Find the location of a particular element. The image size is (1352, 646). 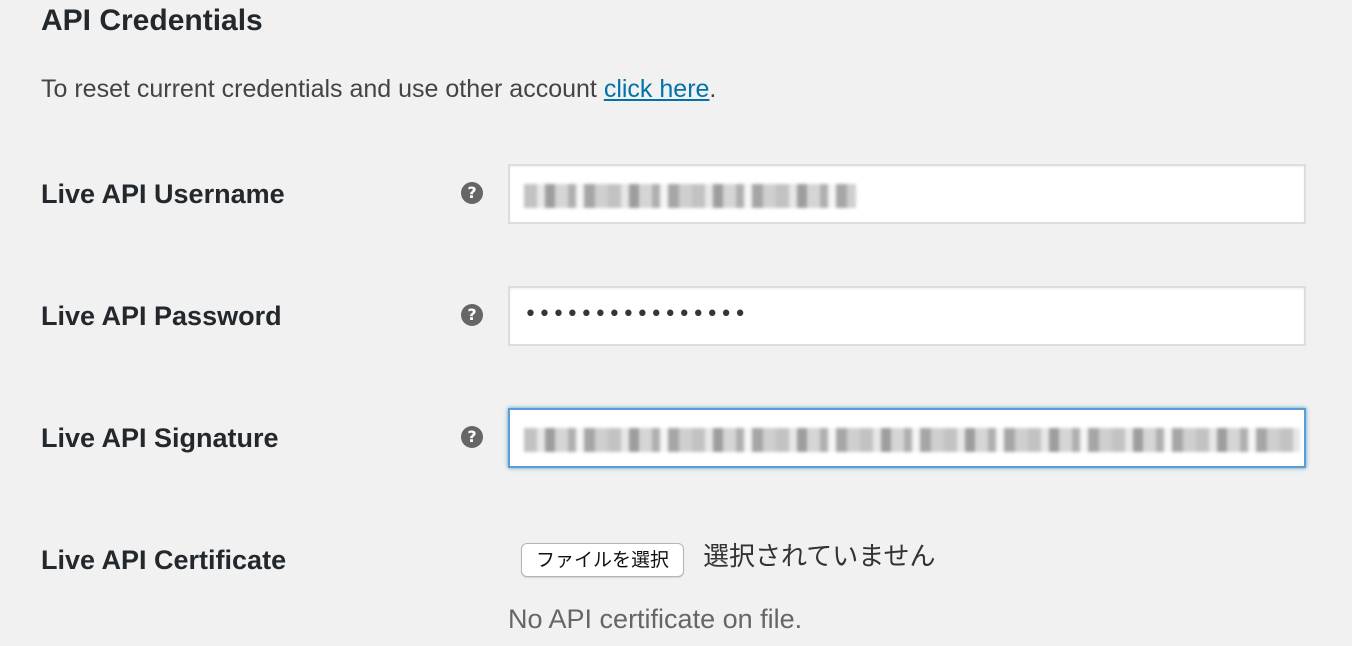

file-status: 選択されていません is located at coordinates (819, 557).